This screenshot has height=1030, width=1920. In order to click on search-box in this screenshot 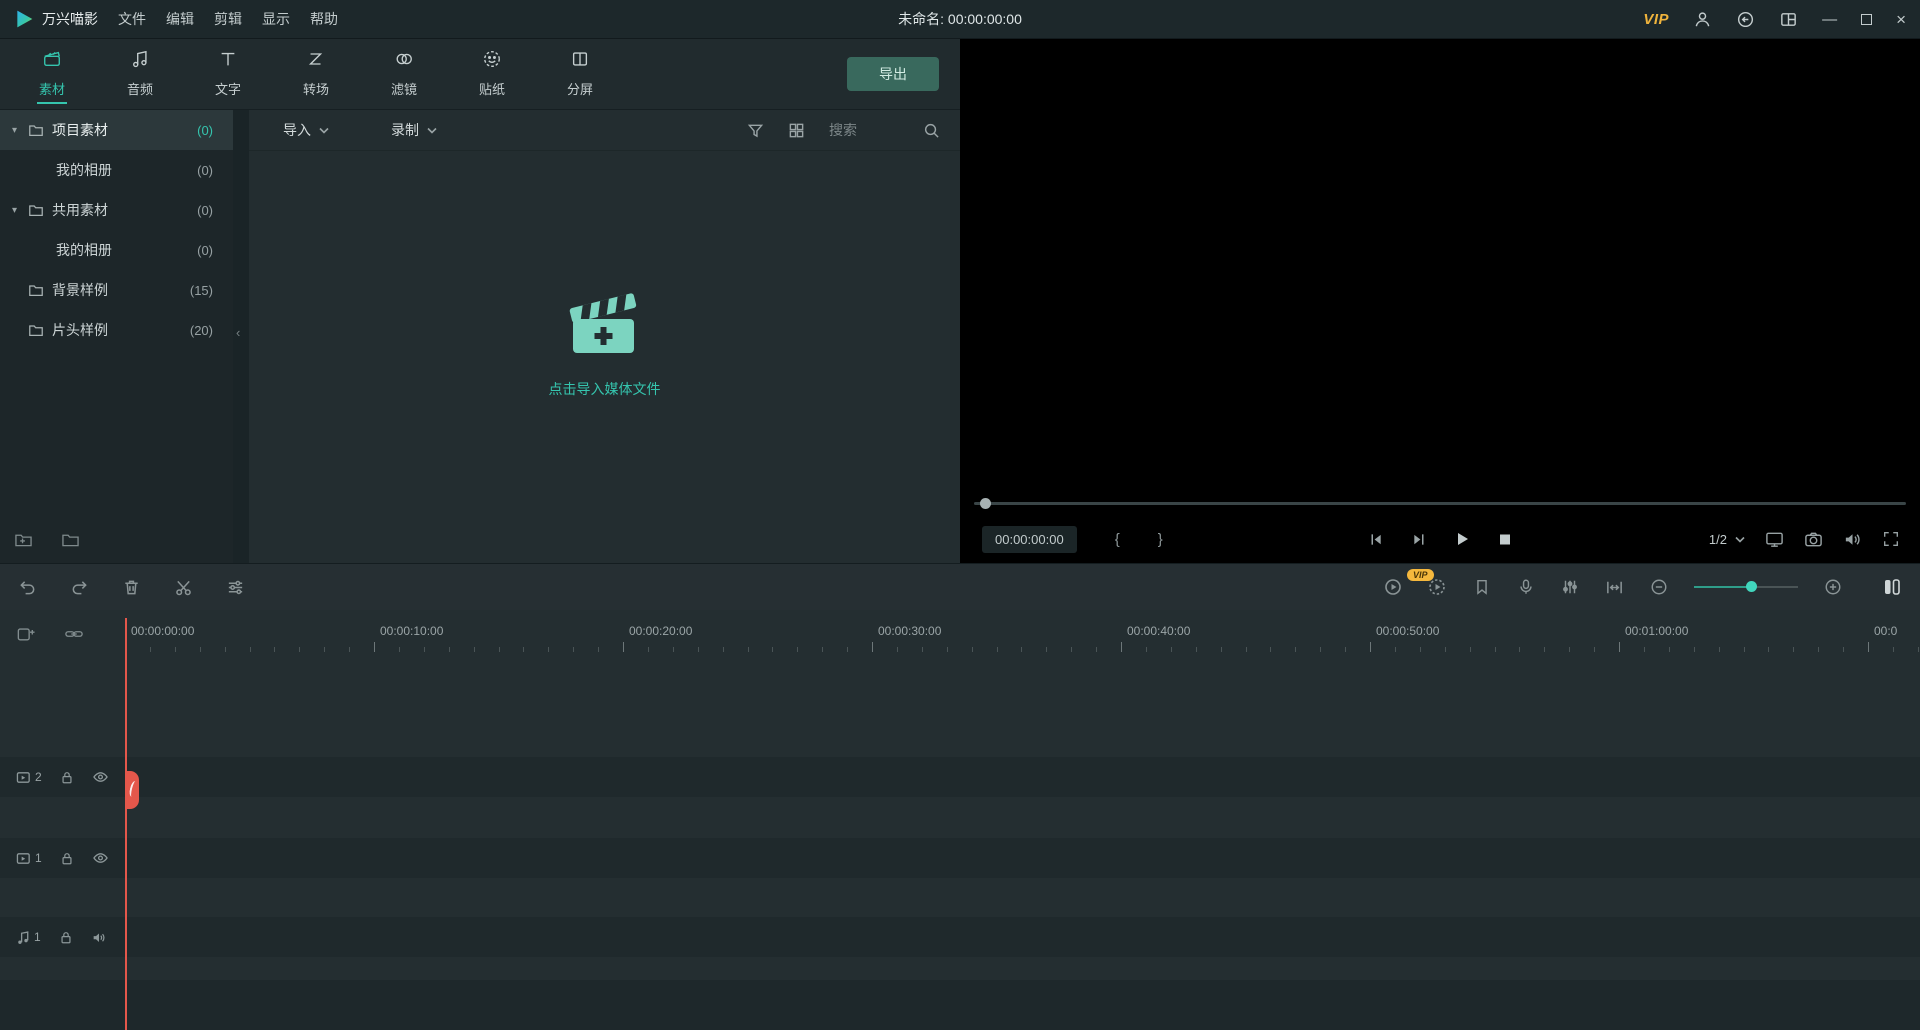, I will do `click(884, 130)`.